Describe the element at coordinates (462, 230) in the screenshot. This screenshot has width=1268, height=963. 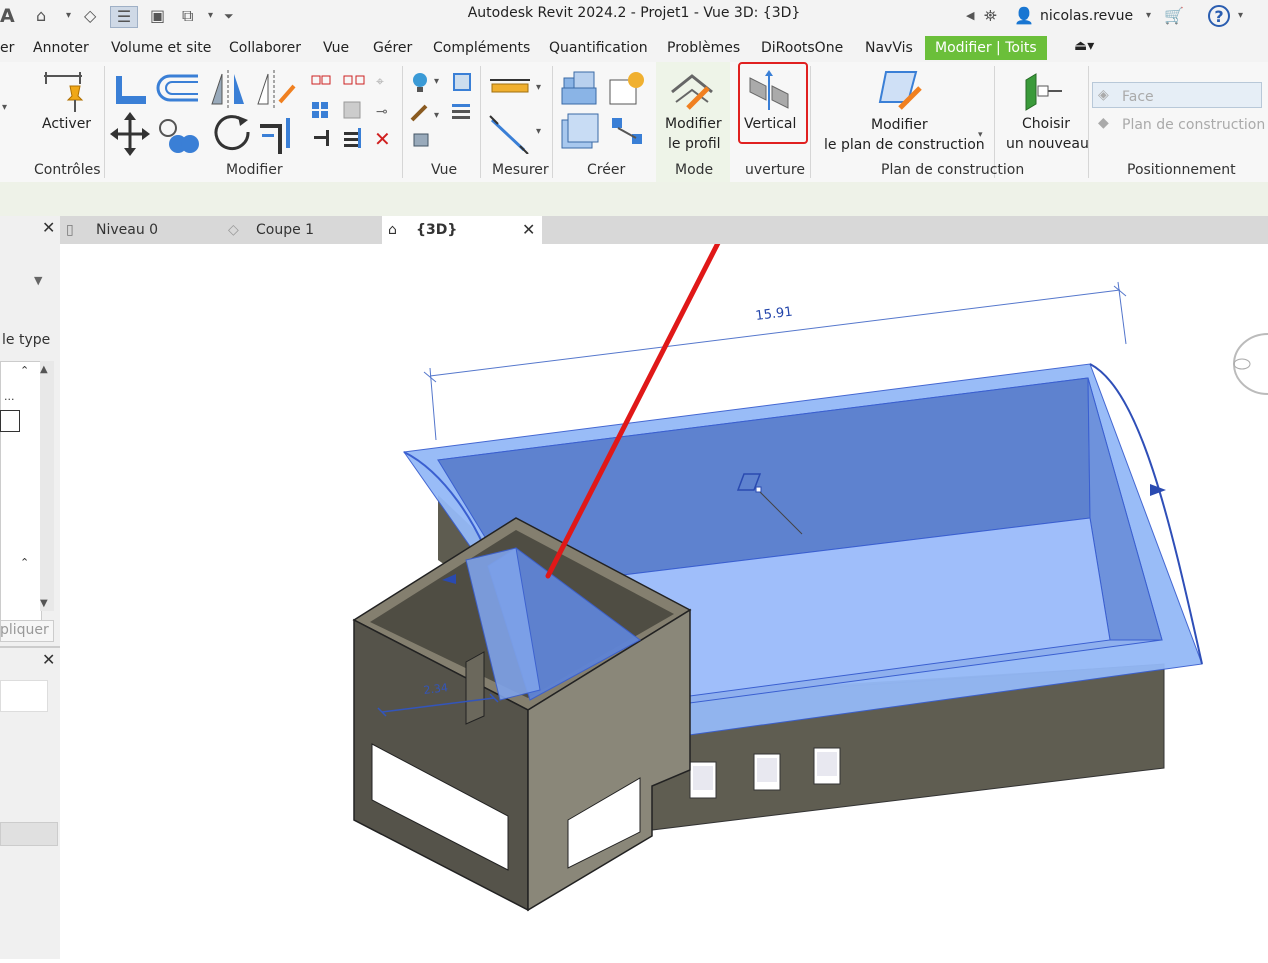
I see `tab-3d: ⌂ {3D} ✕` at that location.